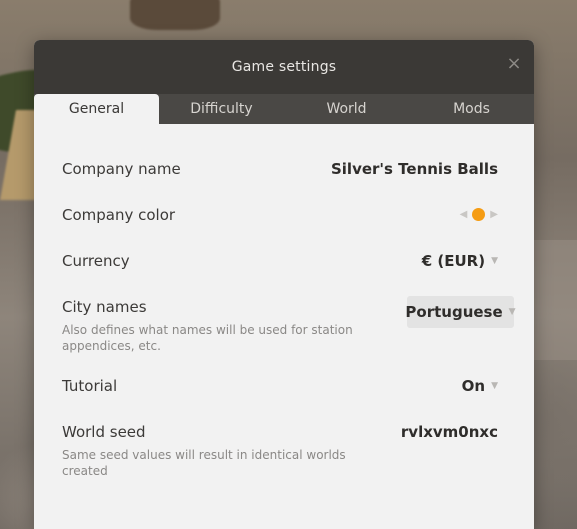 The height and width of the screenshot is (529, 577). What do you see at coordinates (346, 109) in the screenshot?
I see `tab-world: World` at bounding box center [346, 109].